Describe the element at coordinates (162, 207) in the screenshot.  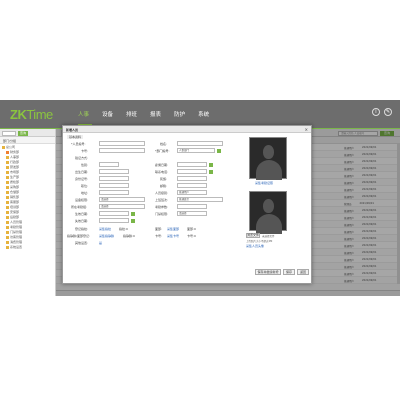
I see `att-label: 考勤参数:` at that location.